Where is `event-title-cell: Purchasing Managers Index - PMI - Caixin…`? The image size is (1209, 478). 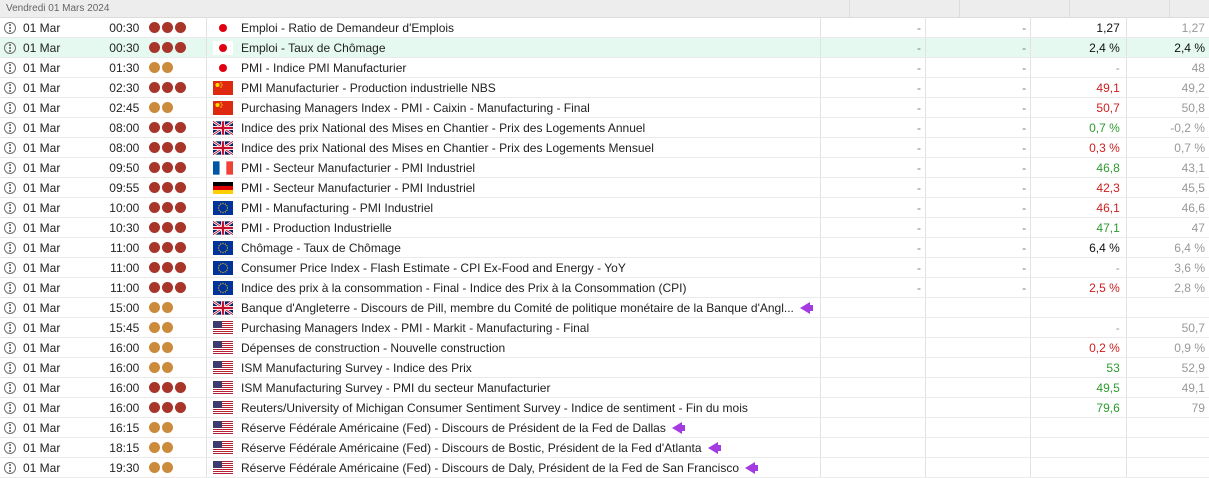
event-title-cell: Purchasing Managers Index - PMI - Caixin… is located at coordinates (530, 107).